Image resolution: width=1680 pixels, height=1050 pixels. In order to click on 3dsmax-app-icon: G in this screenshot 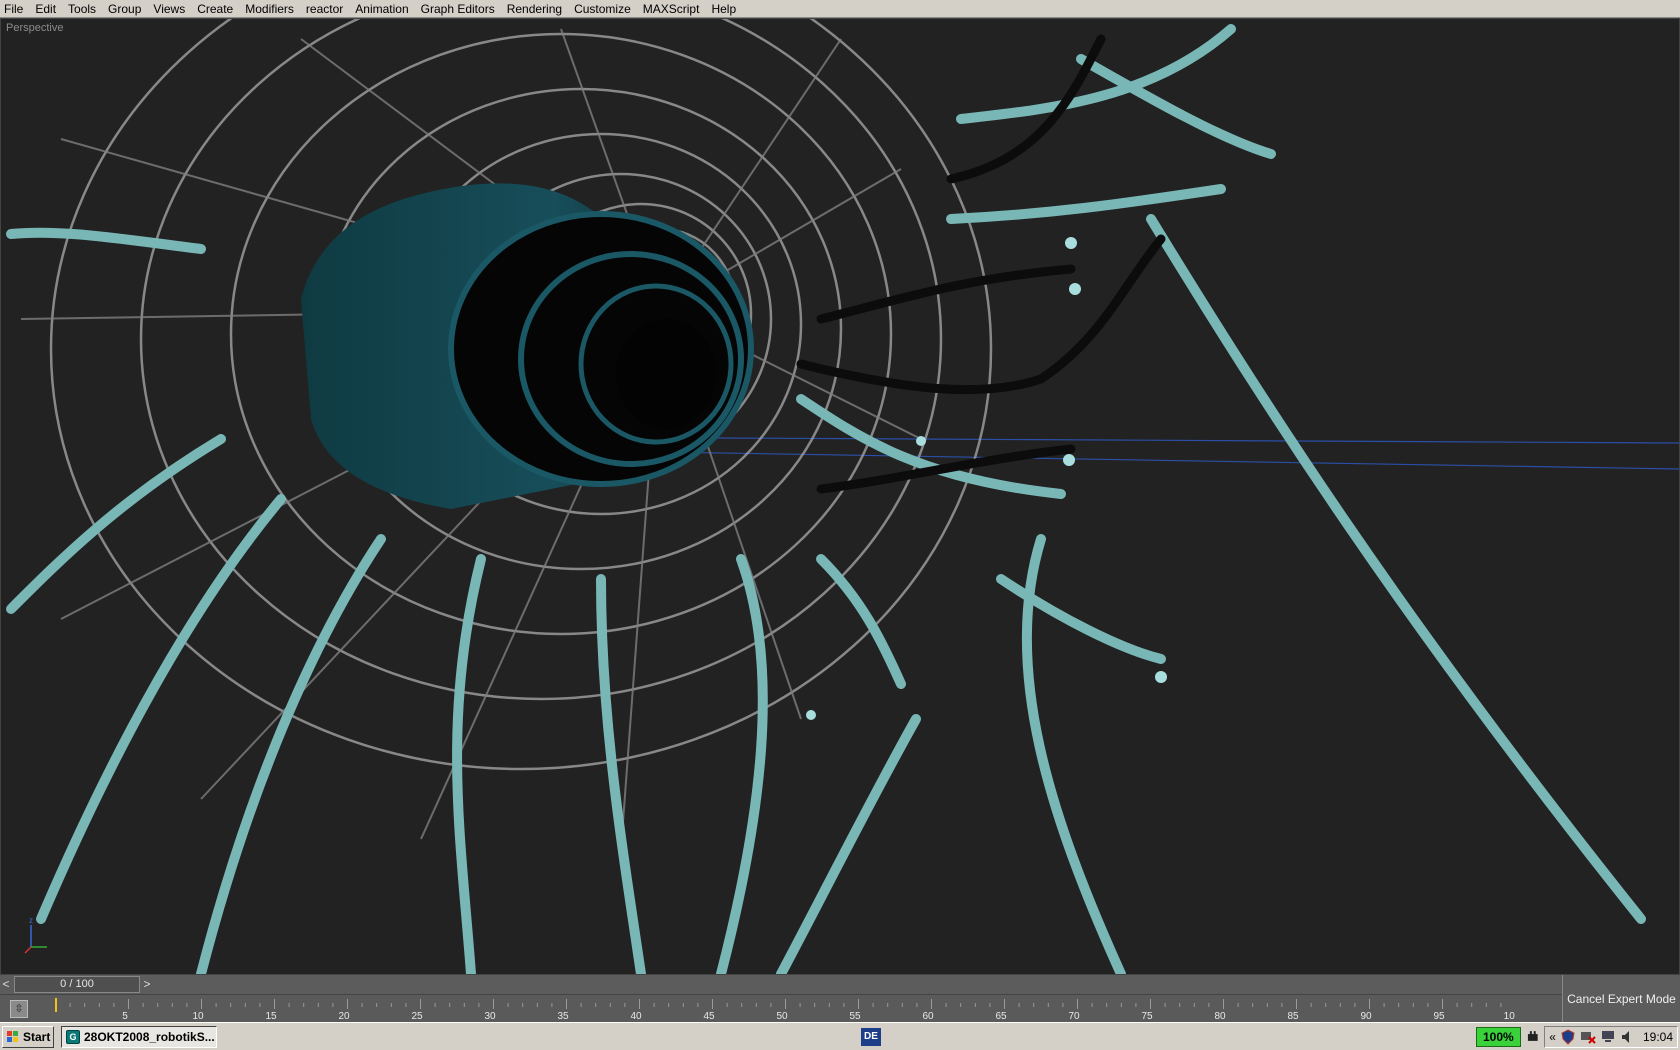, I will do `click(73, 1037)`.